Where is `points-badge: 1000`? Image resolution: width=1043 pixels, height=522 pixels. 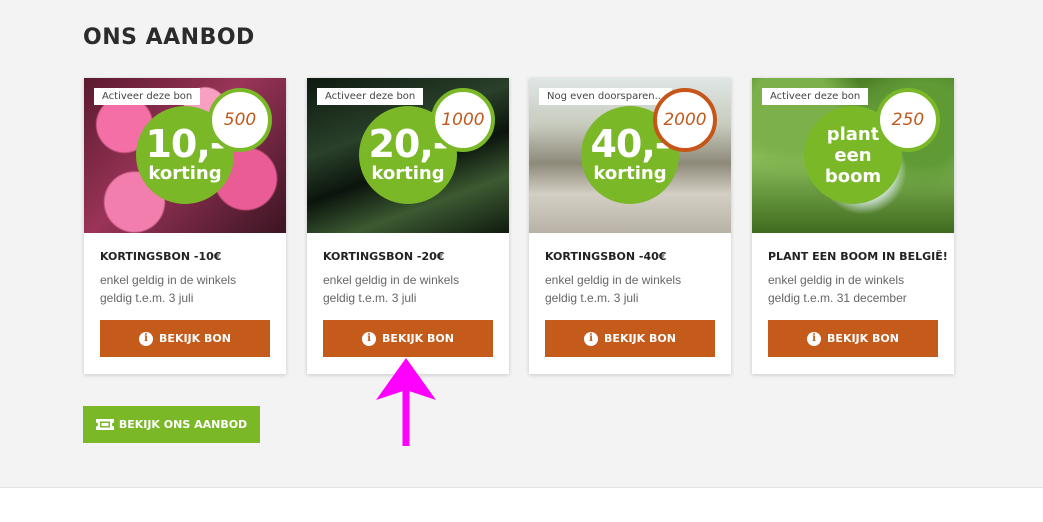
points-badge: 1000 is located at coordinates (463, 120).